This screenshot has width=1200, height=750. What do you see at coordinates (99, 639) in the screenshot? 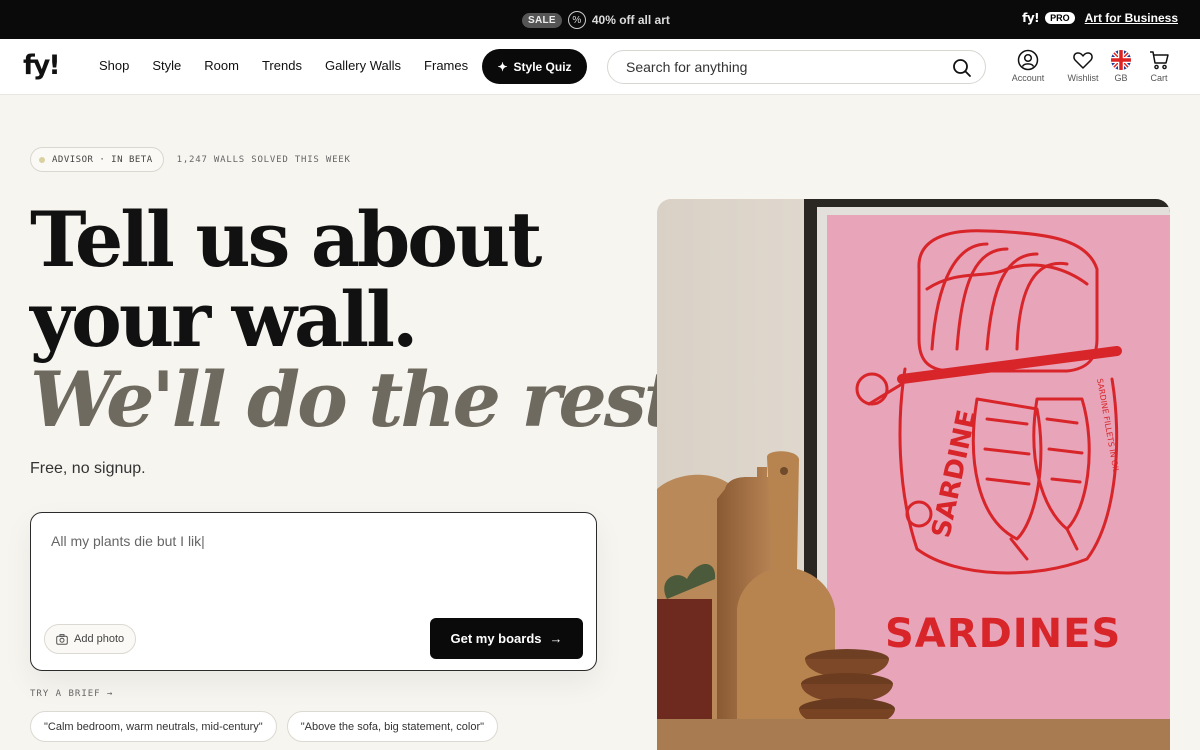
I see `add-photo-label: Add photo` at bounding box center [99, 639].